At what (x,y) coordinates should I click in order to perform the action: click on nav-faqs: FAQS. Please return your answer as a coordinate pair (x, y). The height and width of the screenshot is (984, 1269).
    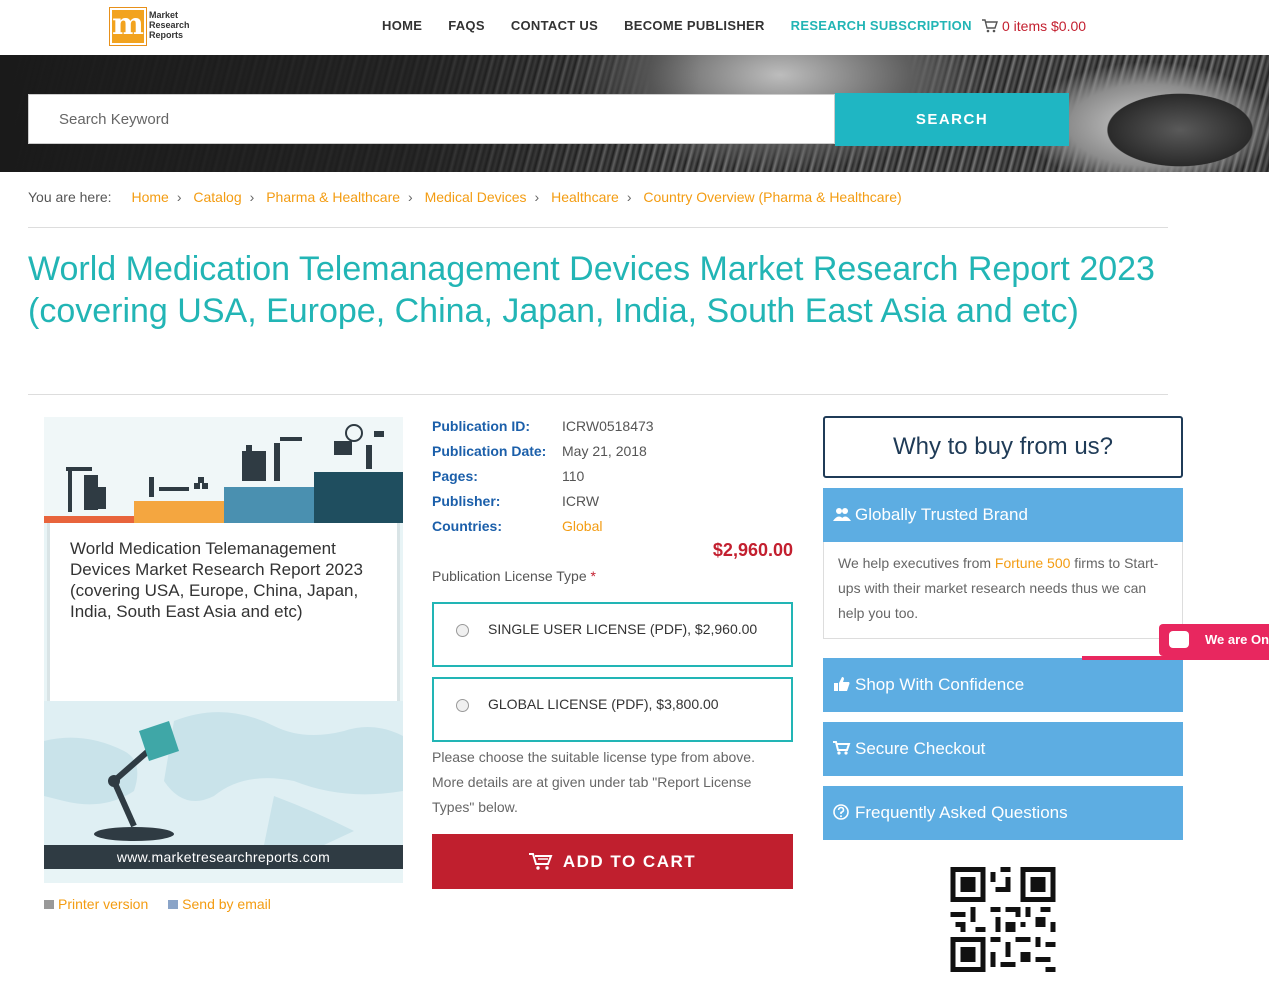
    Looking at the image, I should click on (466, 25).